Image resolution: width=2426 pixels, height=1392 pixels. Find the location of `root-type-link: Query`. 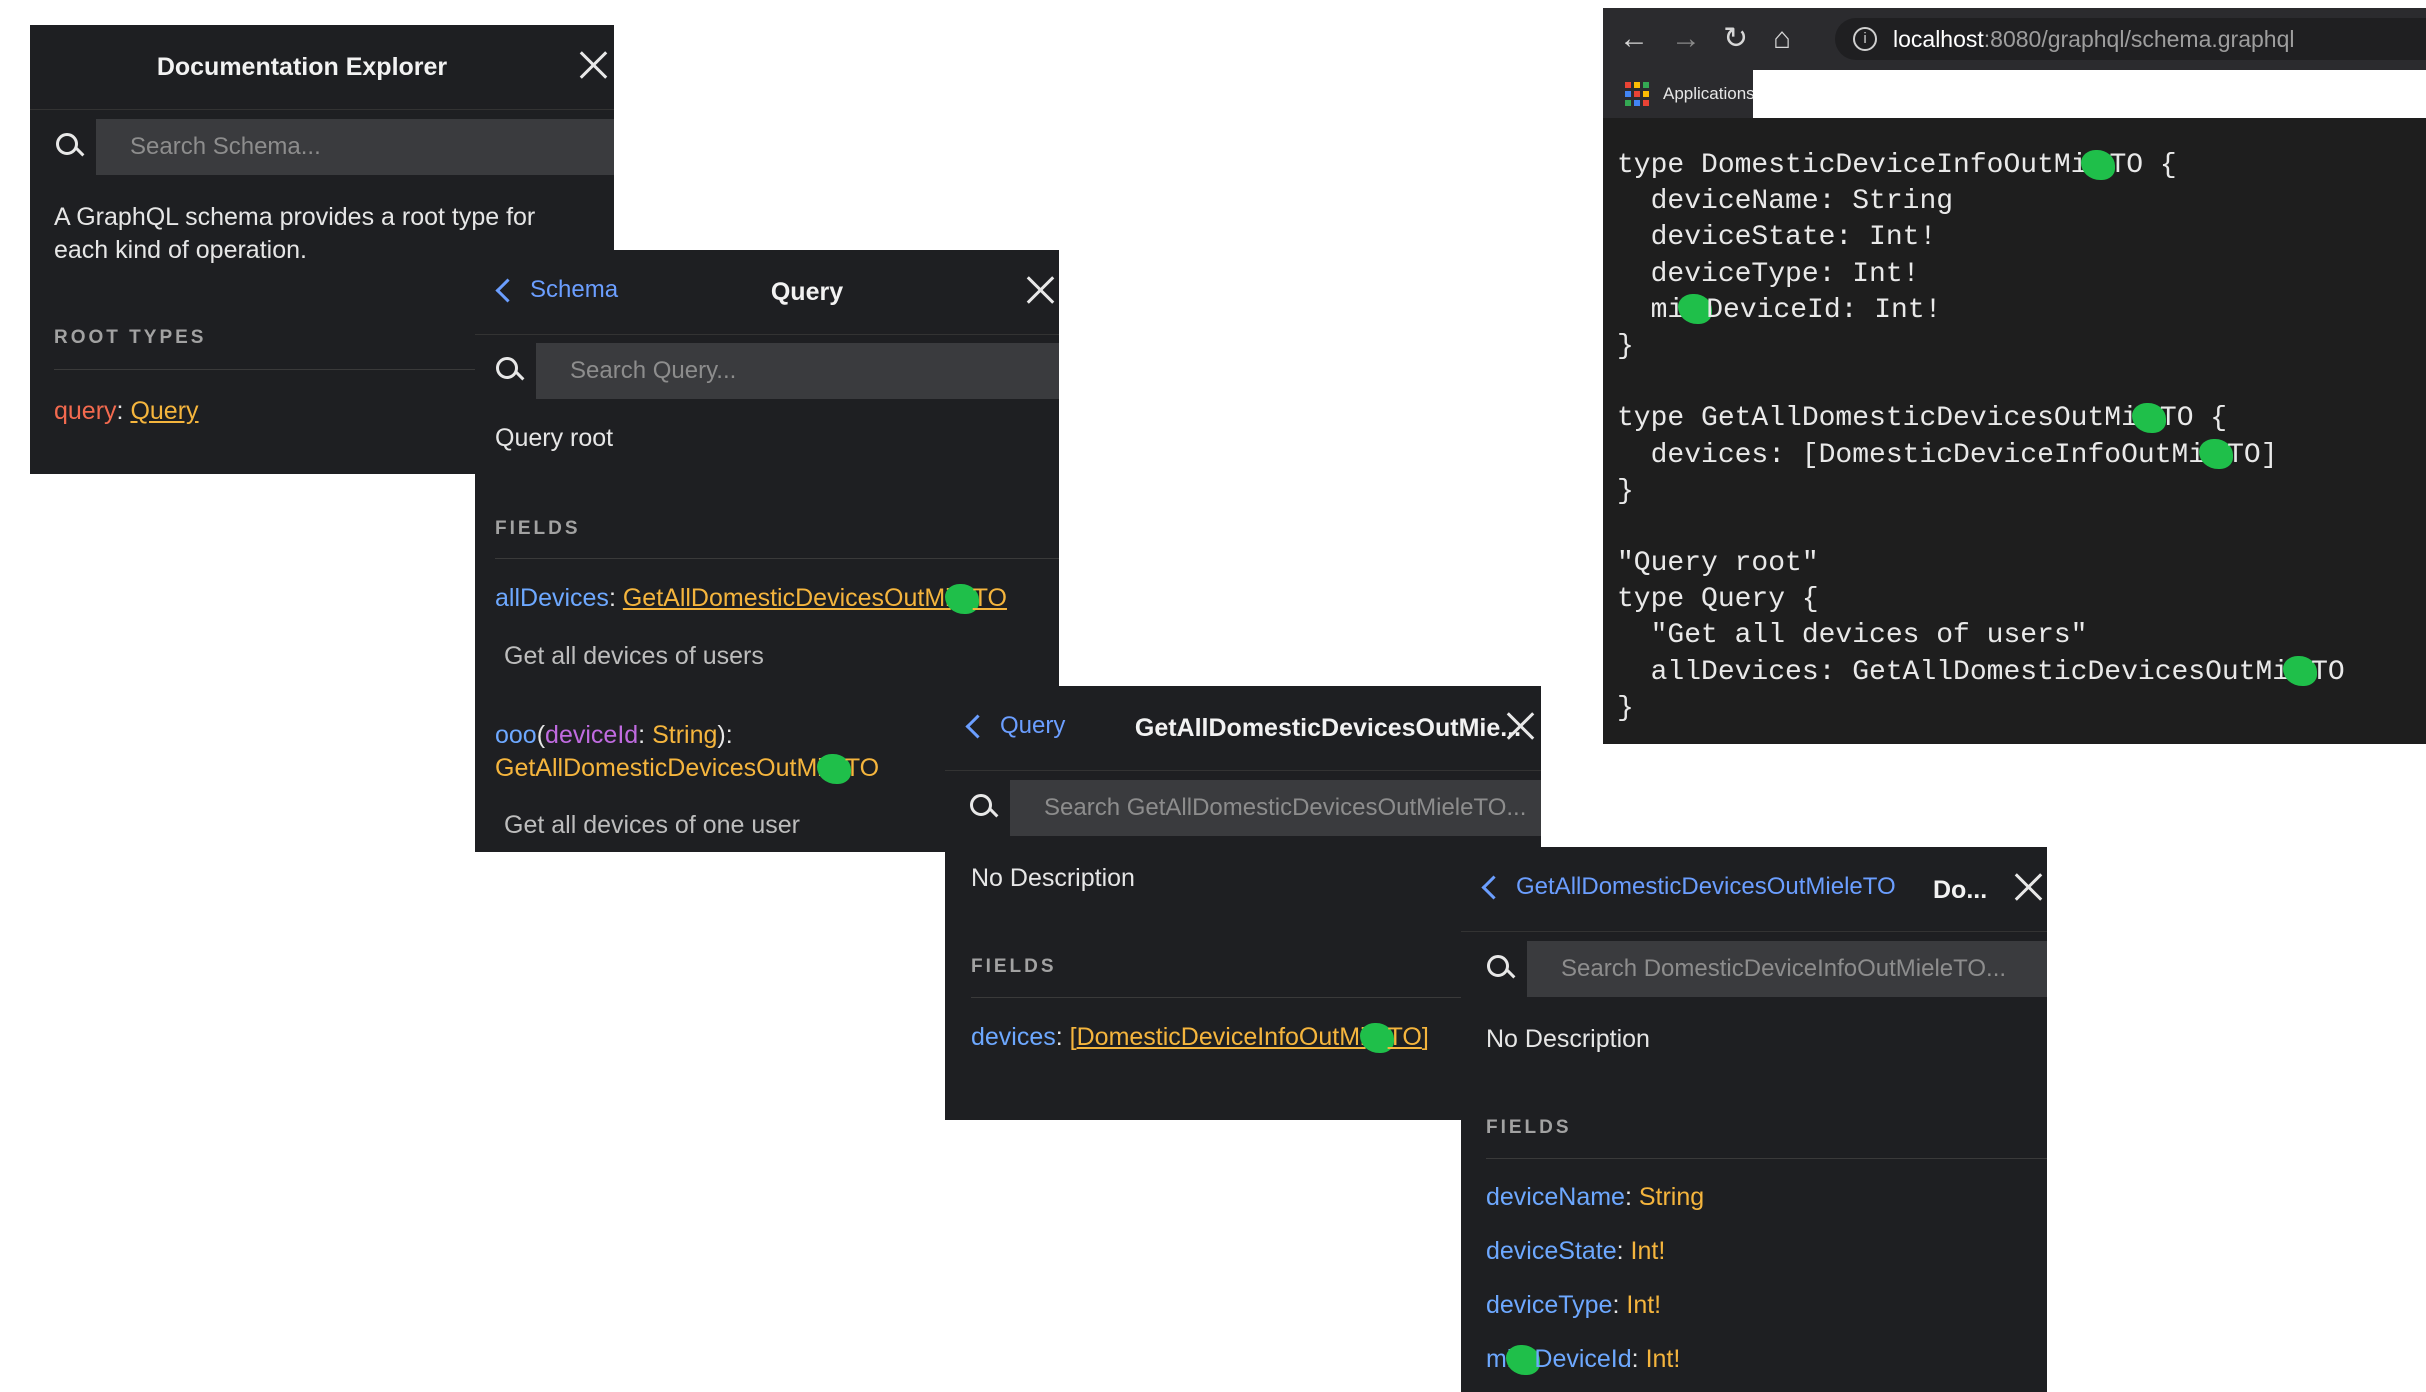

root-type-link: Query is located at coordinates (164, 411).